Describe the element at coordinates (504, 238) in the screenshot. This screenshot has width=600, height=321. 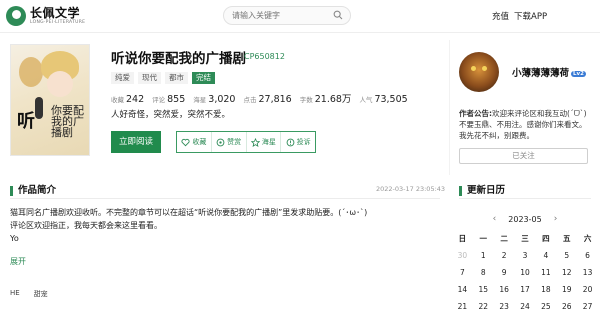
I see `weekday-label: 二` at that location.